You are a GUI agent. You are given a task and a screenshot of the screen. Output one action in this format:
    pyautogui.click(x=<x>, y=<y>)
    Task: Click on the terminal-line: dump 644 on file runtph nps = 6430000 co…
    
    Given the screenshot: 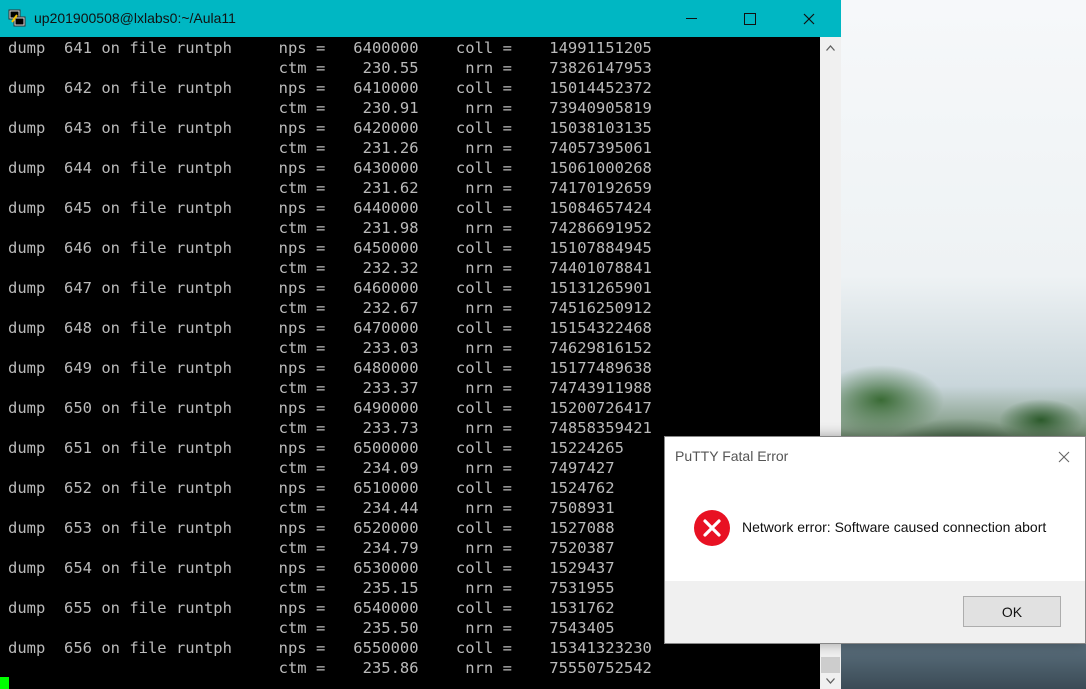 What is the action you would take?
    pyautogui.click(x=330, y=168)
    